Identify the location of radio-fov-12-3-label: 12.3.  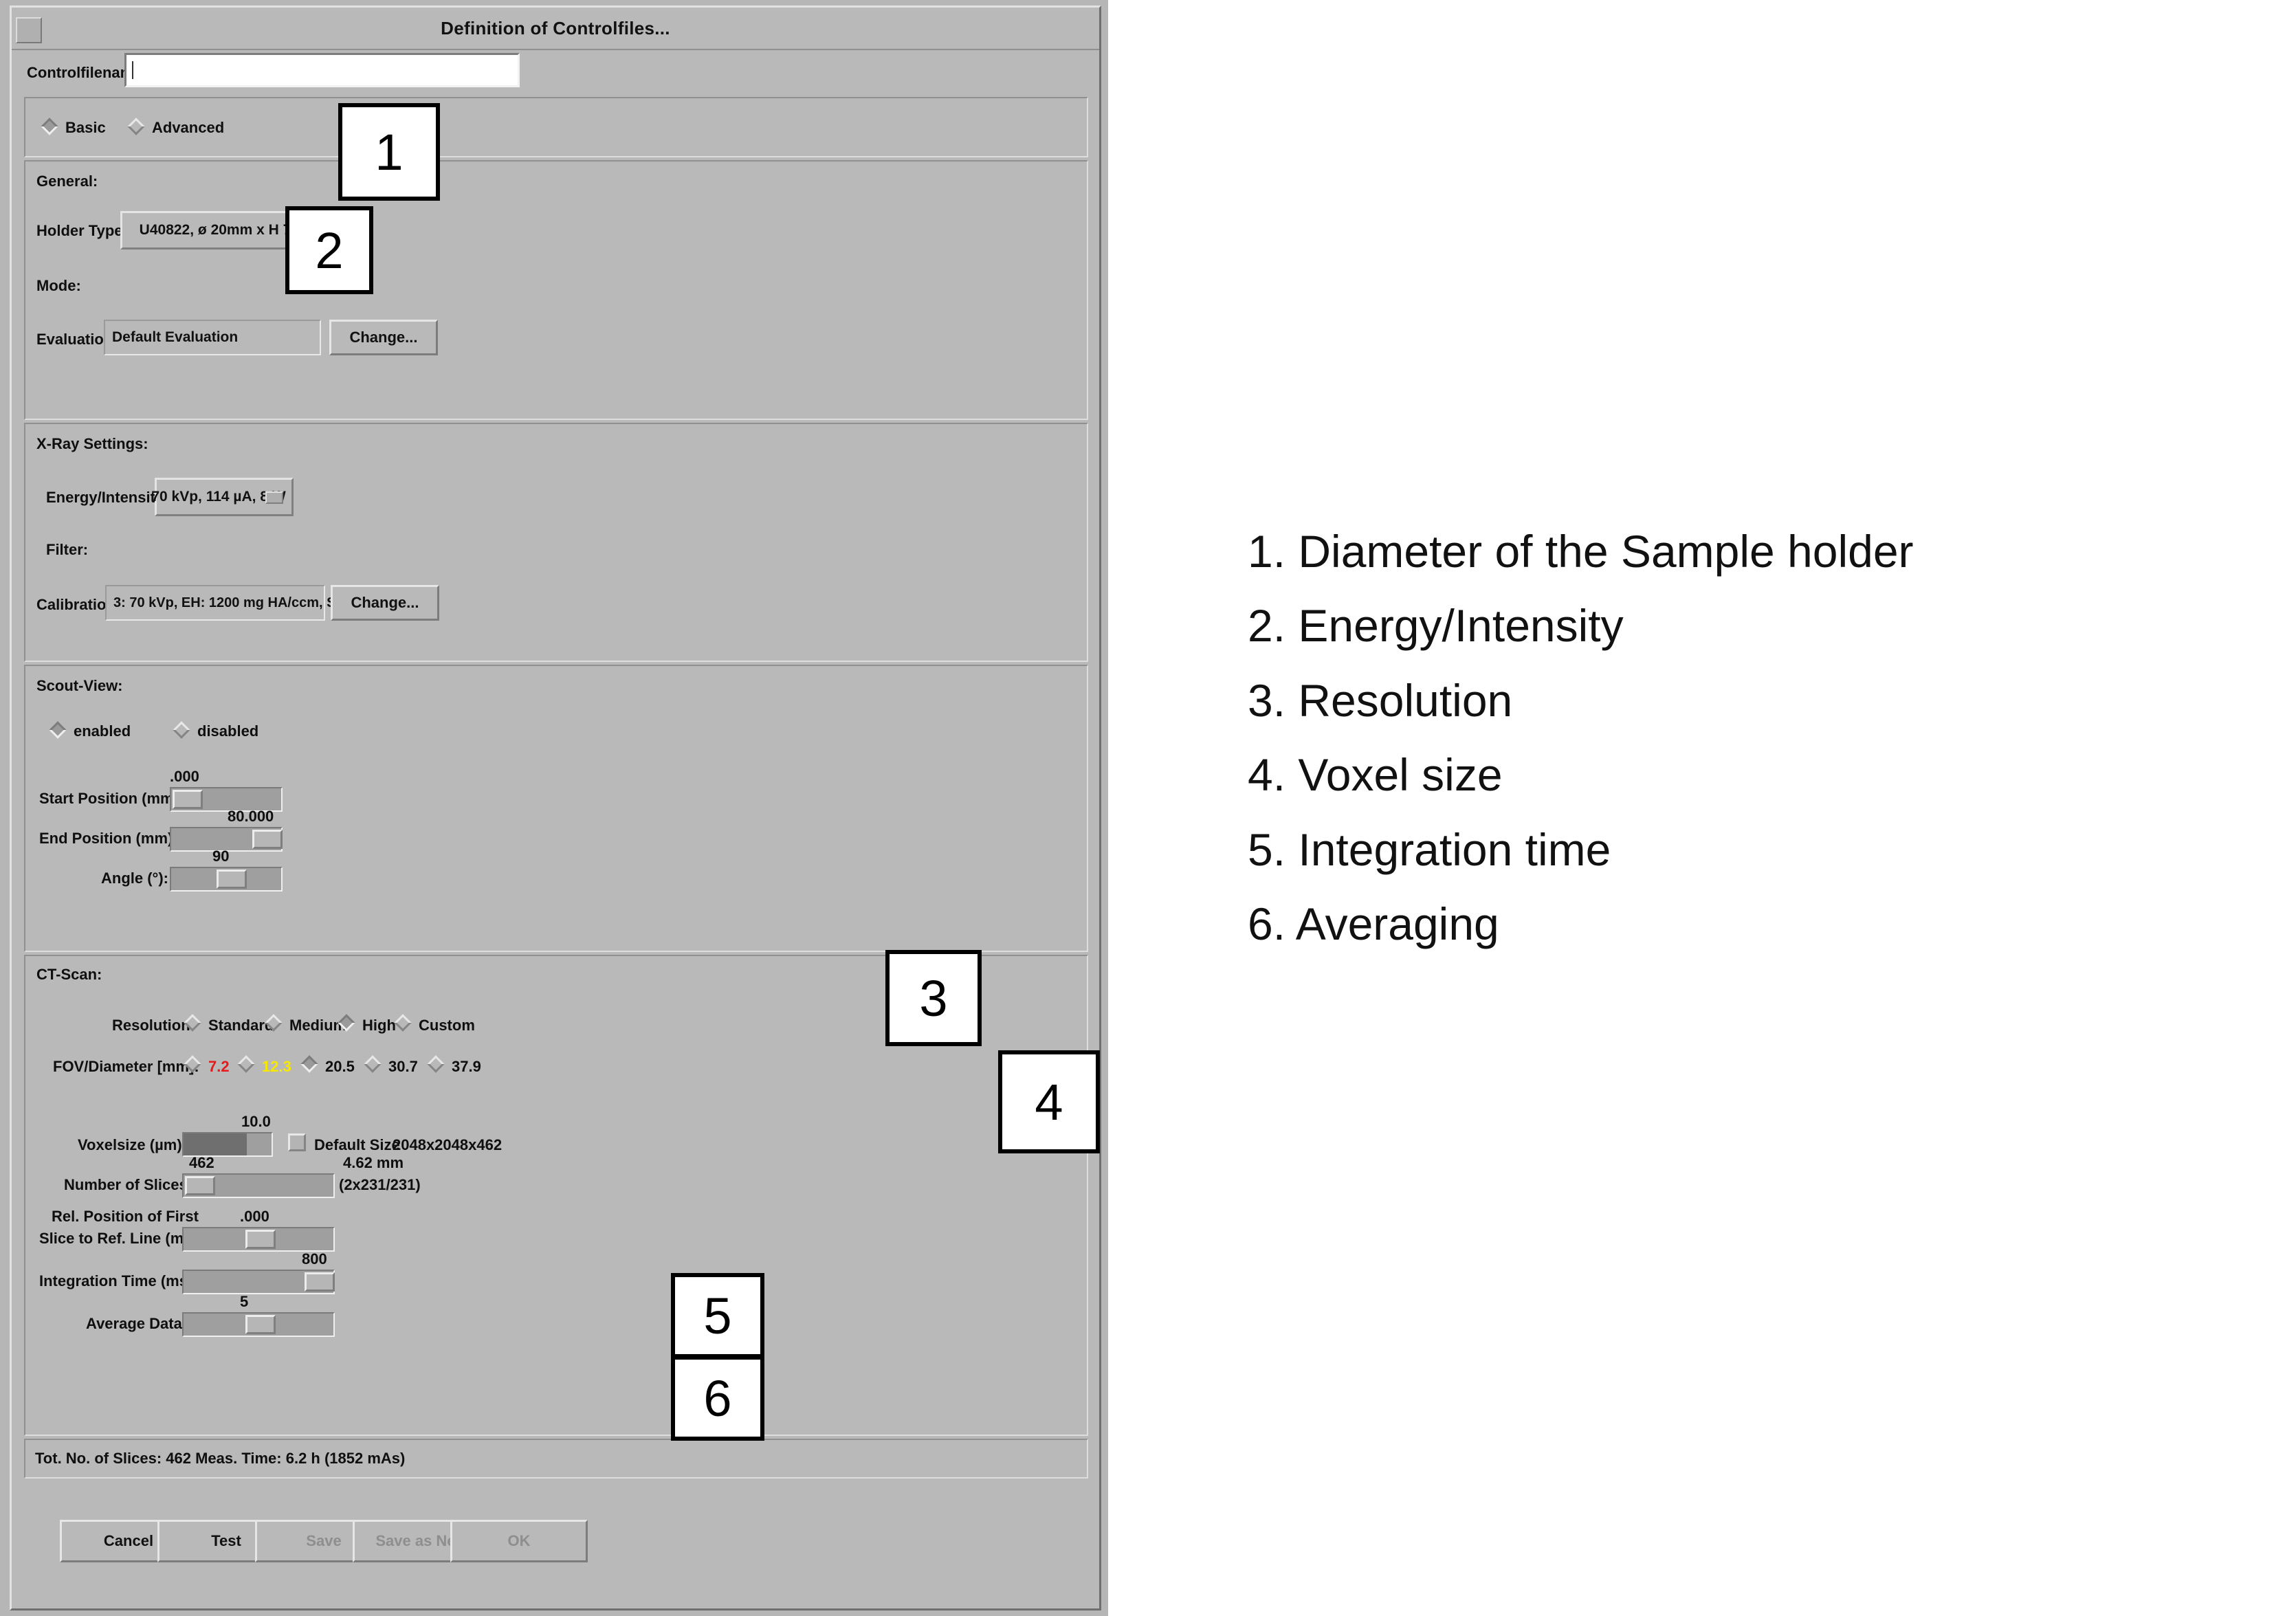
(276, 1066).